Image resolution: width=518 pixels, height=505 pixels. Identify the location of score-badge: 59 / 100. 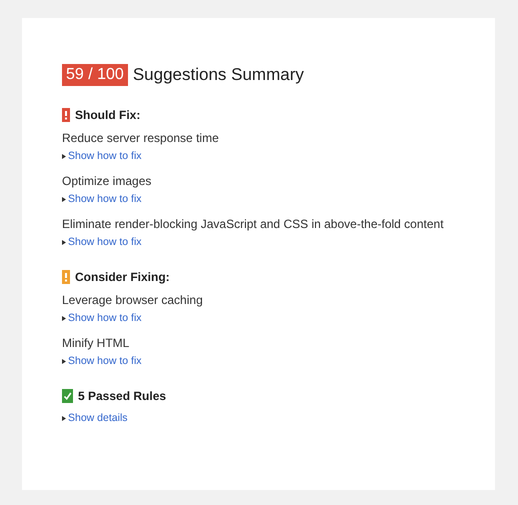
(95, 75).